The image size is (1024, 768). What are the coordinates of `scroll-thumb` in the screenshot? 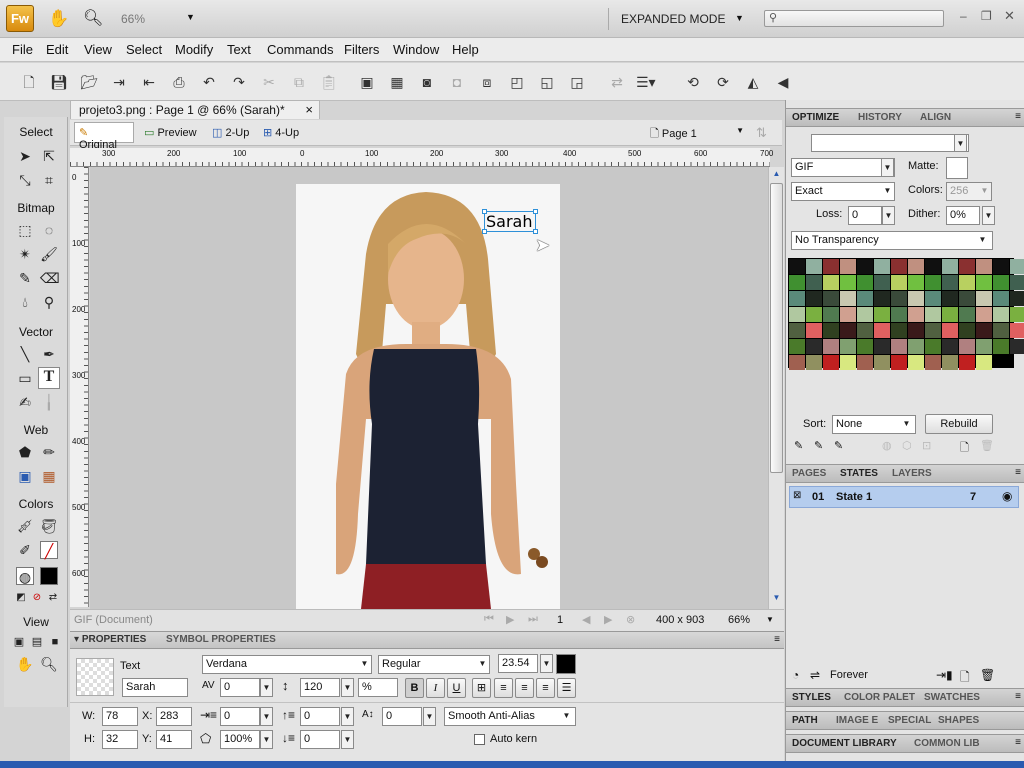 It's located at (776, 328).